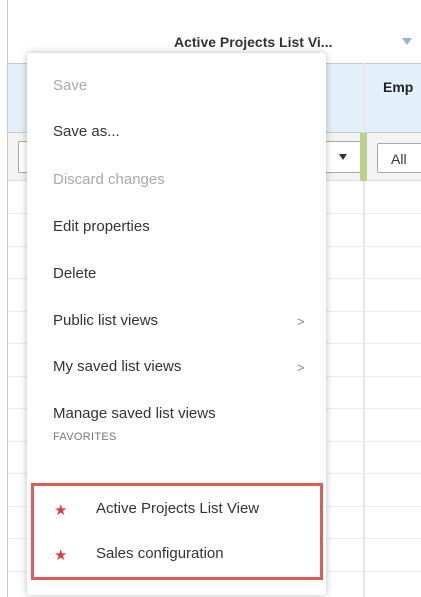  I want to click on favorites-section-label: FAVORITES, so click(85, 437).